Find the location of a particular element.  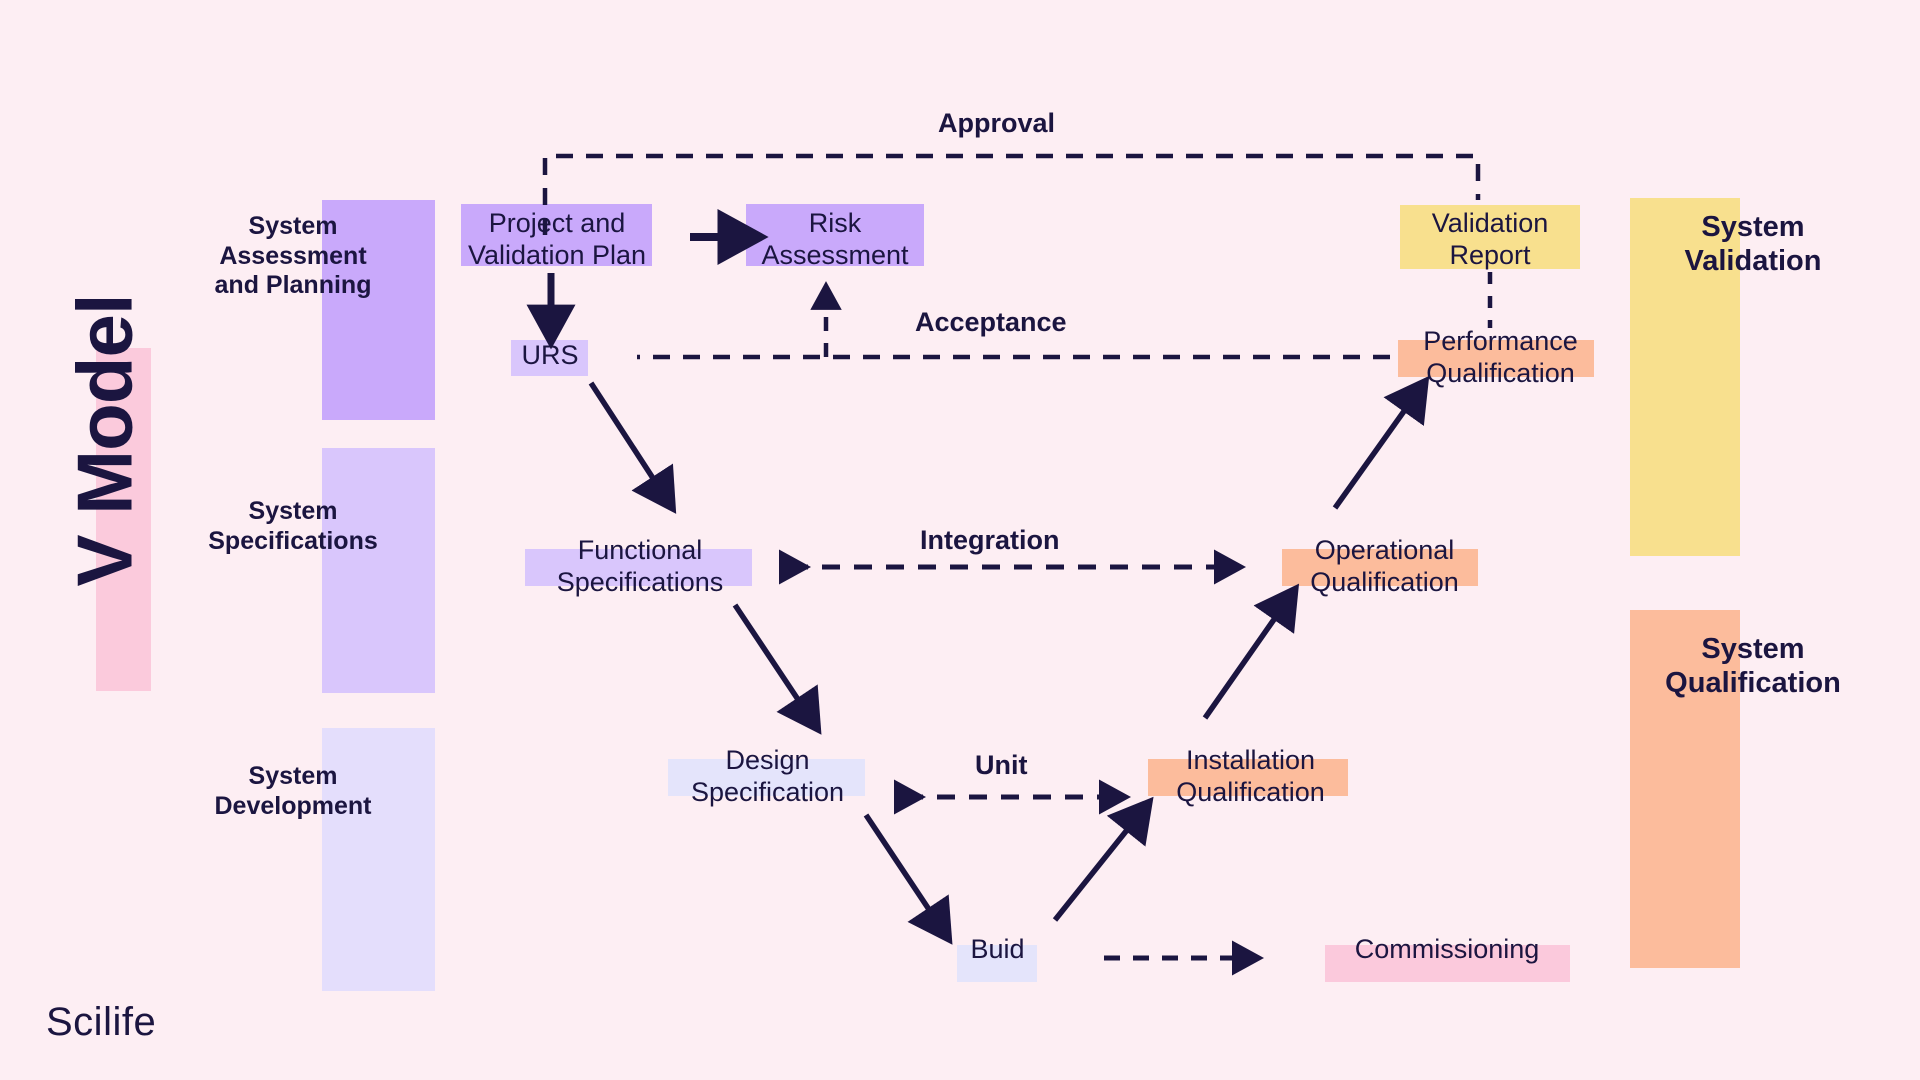

node-design-specification: Design Specification is located at coordinates (767, 777).